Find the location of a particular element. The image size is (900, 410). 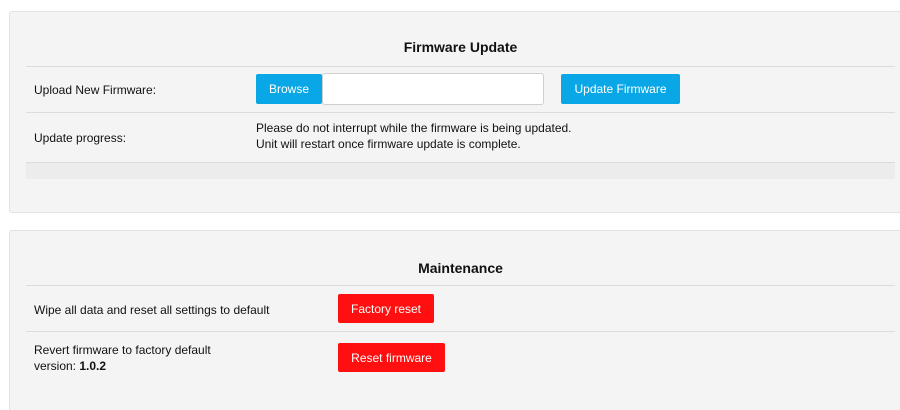

firmware-update-title: Firmware Update is located at coordinates (460, 47).